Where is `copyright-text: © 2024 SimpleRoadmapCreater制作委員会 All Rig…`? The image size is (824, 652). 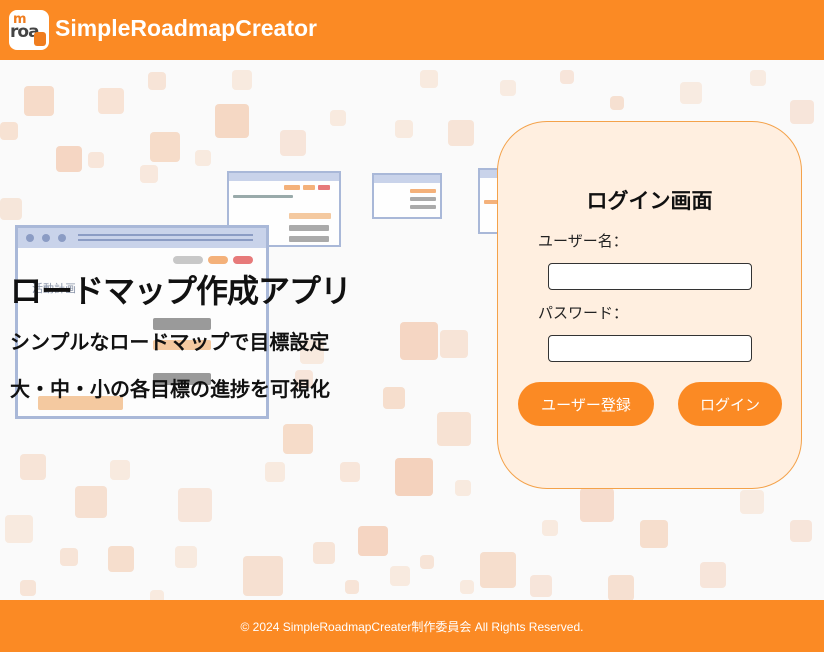 copyright-text: © 2024 SimpleRoadmapCreater制作委員会 All Rig… is located at coordinates (412, 626).